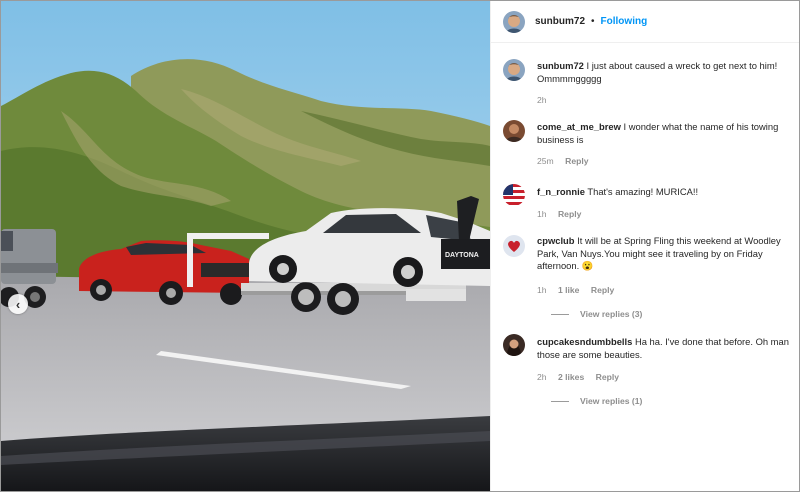 The height and width of the screenshot is (492, 800). I want to click on view-replies-button: View replies (1), so click(596, 401).